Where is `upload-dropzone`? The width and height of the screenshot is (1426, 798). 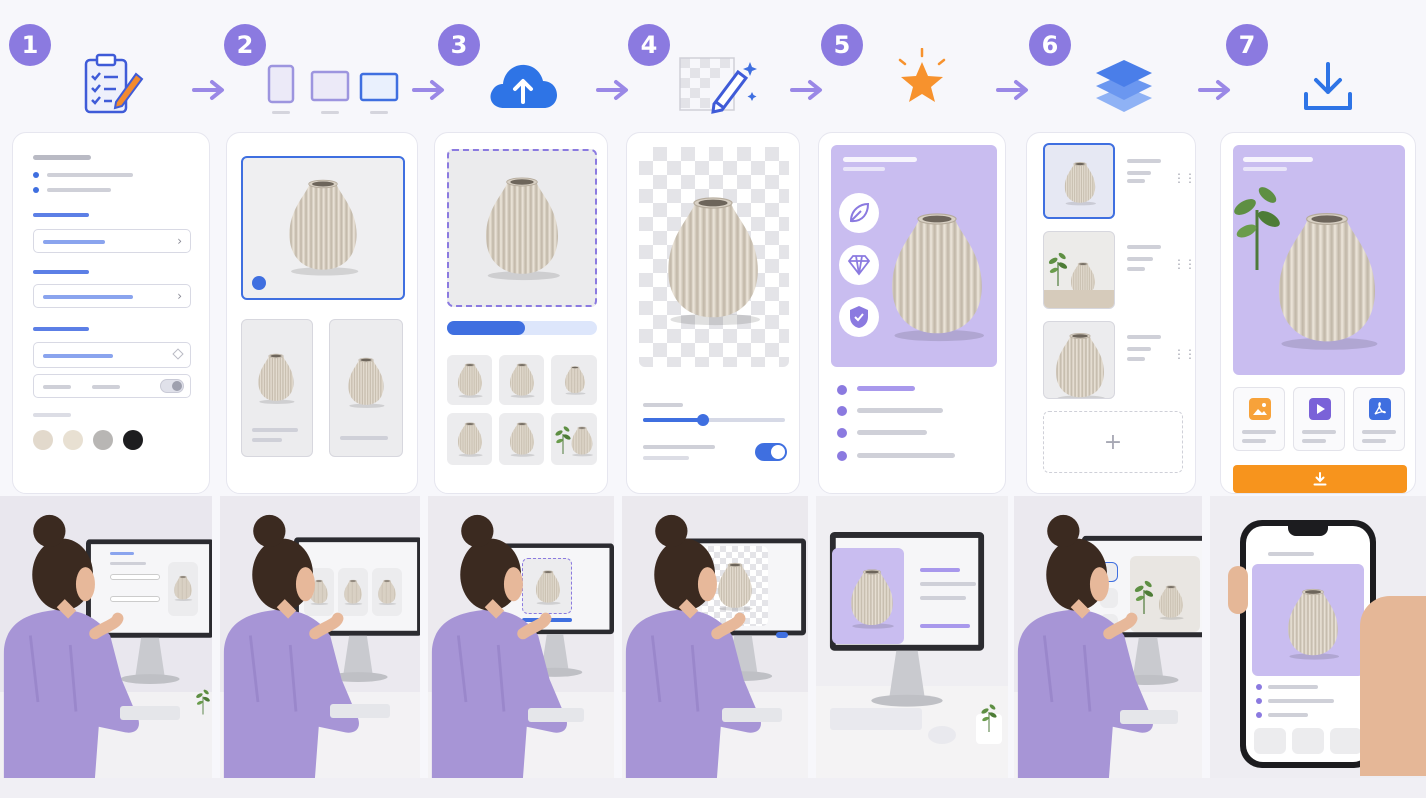 upload-dropzone is located at coordinates (522, 228).